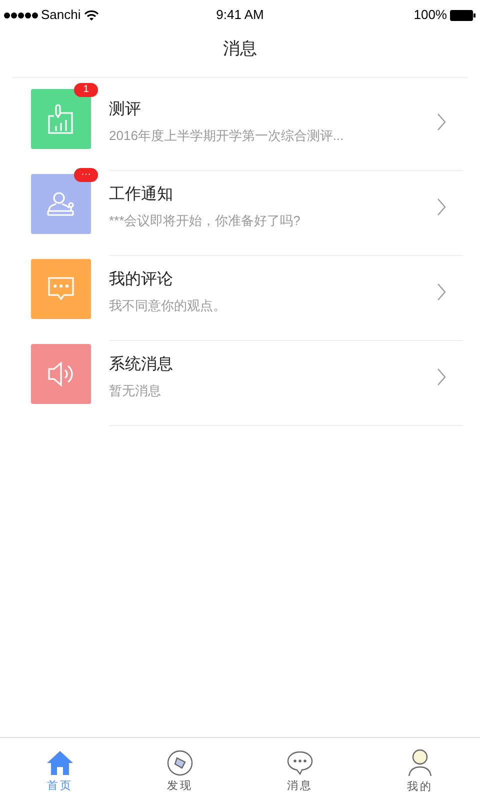 This screenshot has width=480, height=800. What do you see at coordinates (180, 763) in the screenshot?
I see `compass-icon` at bounding box center [180, 763].